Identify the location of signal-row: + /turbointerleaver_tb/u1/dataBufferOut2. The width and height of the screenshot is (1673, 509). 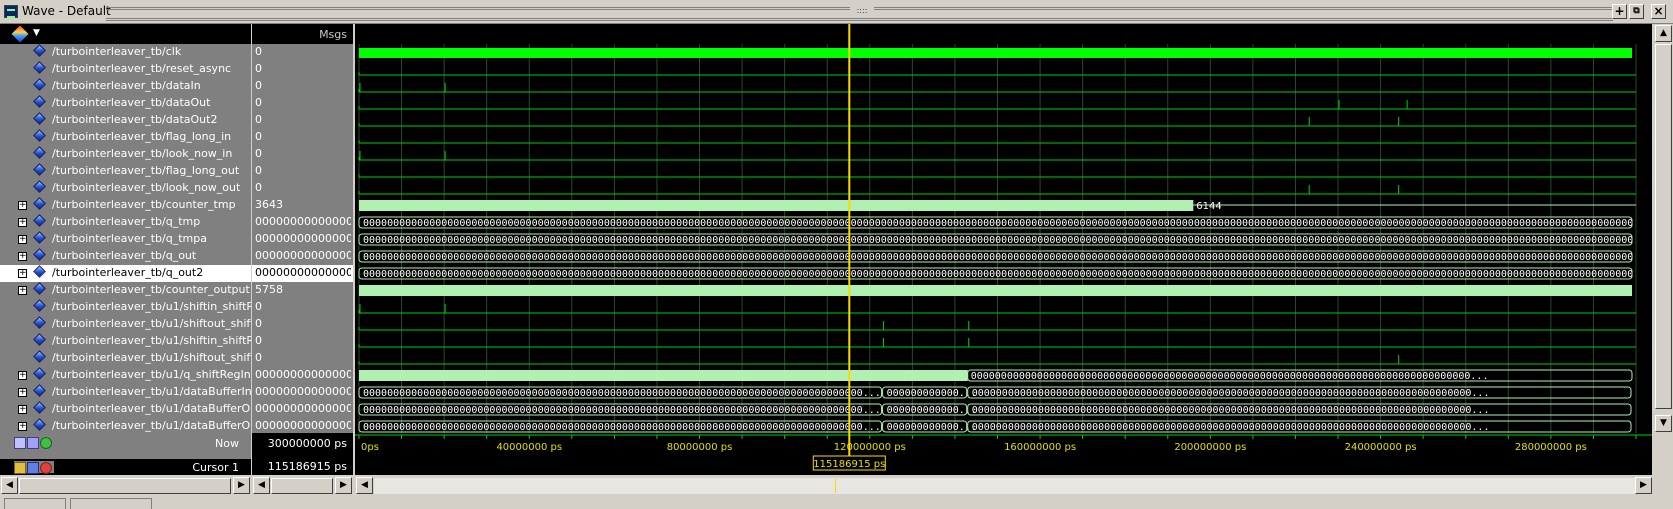
(125, 425).